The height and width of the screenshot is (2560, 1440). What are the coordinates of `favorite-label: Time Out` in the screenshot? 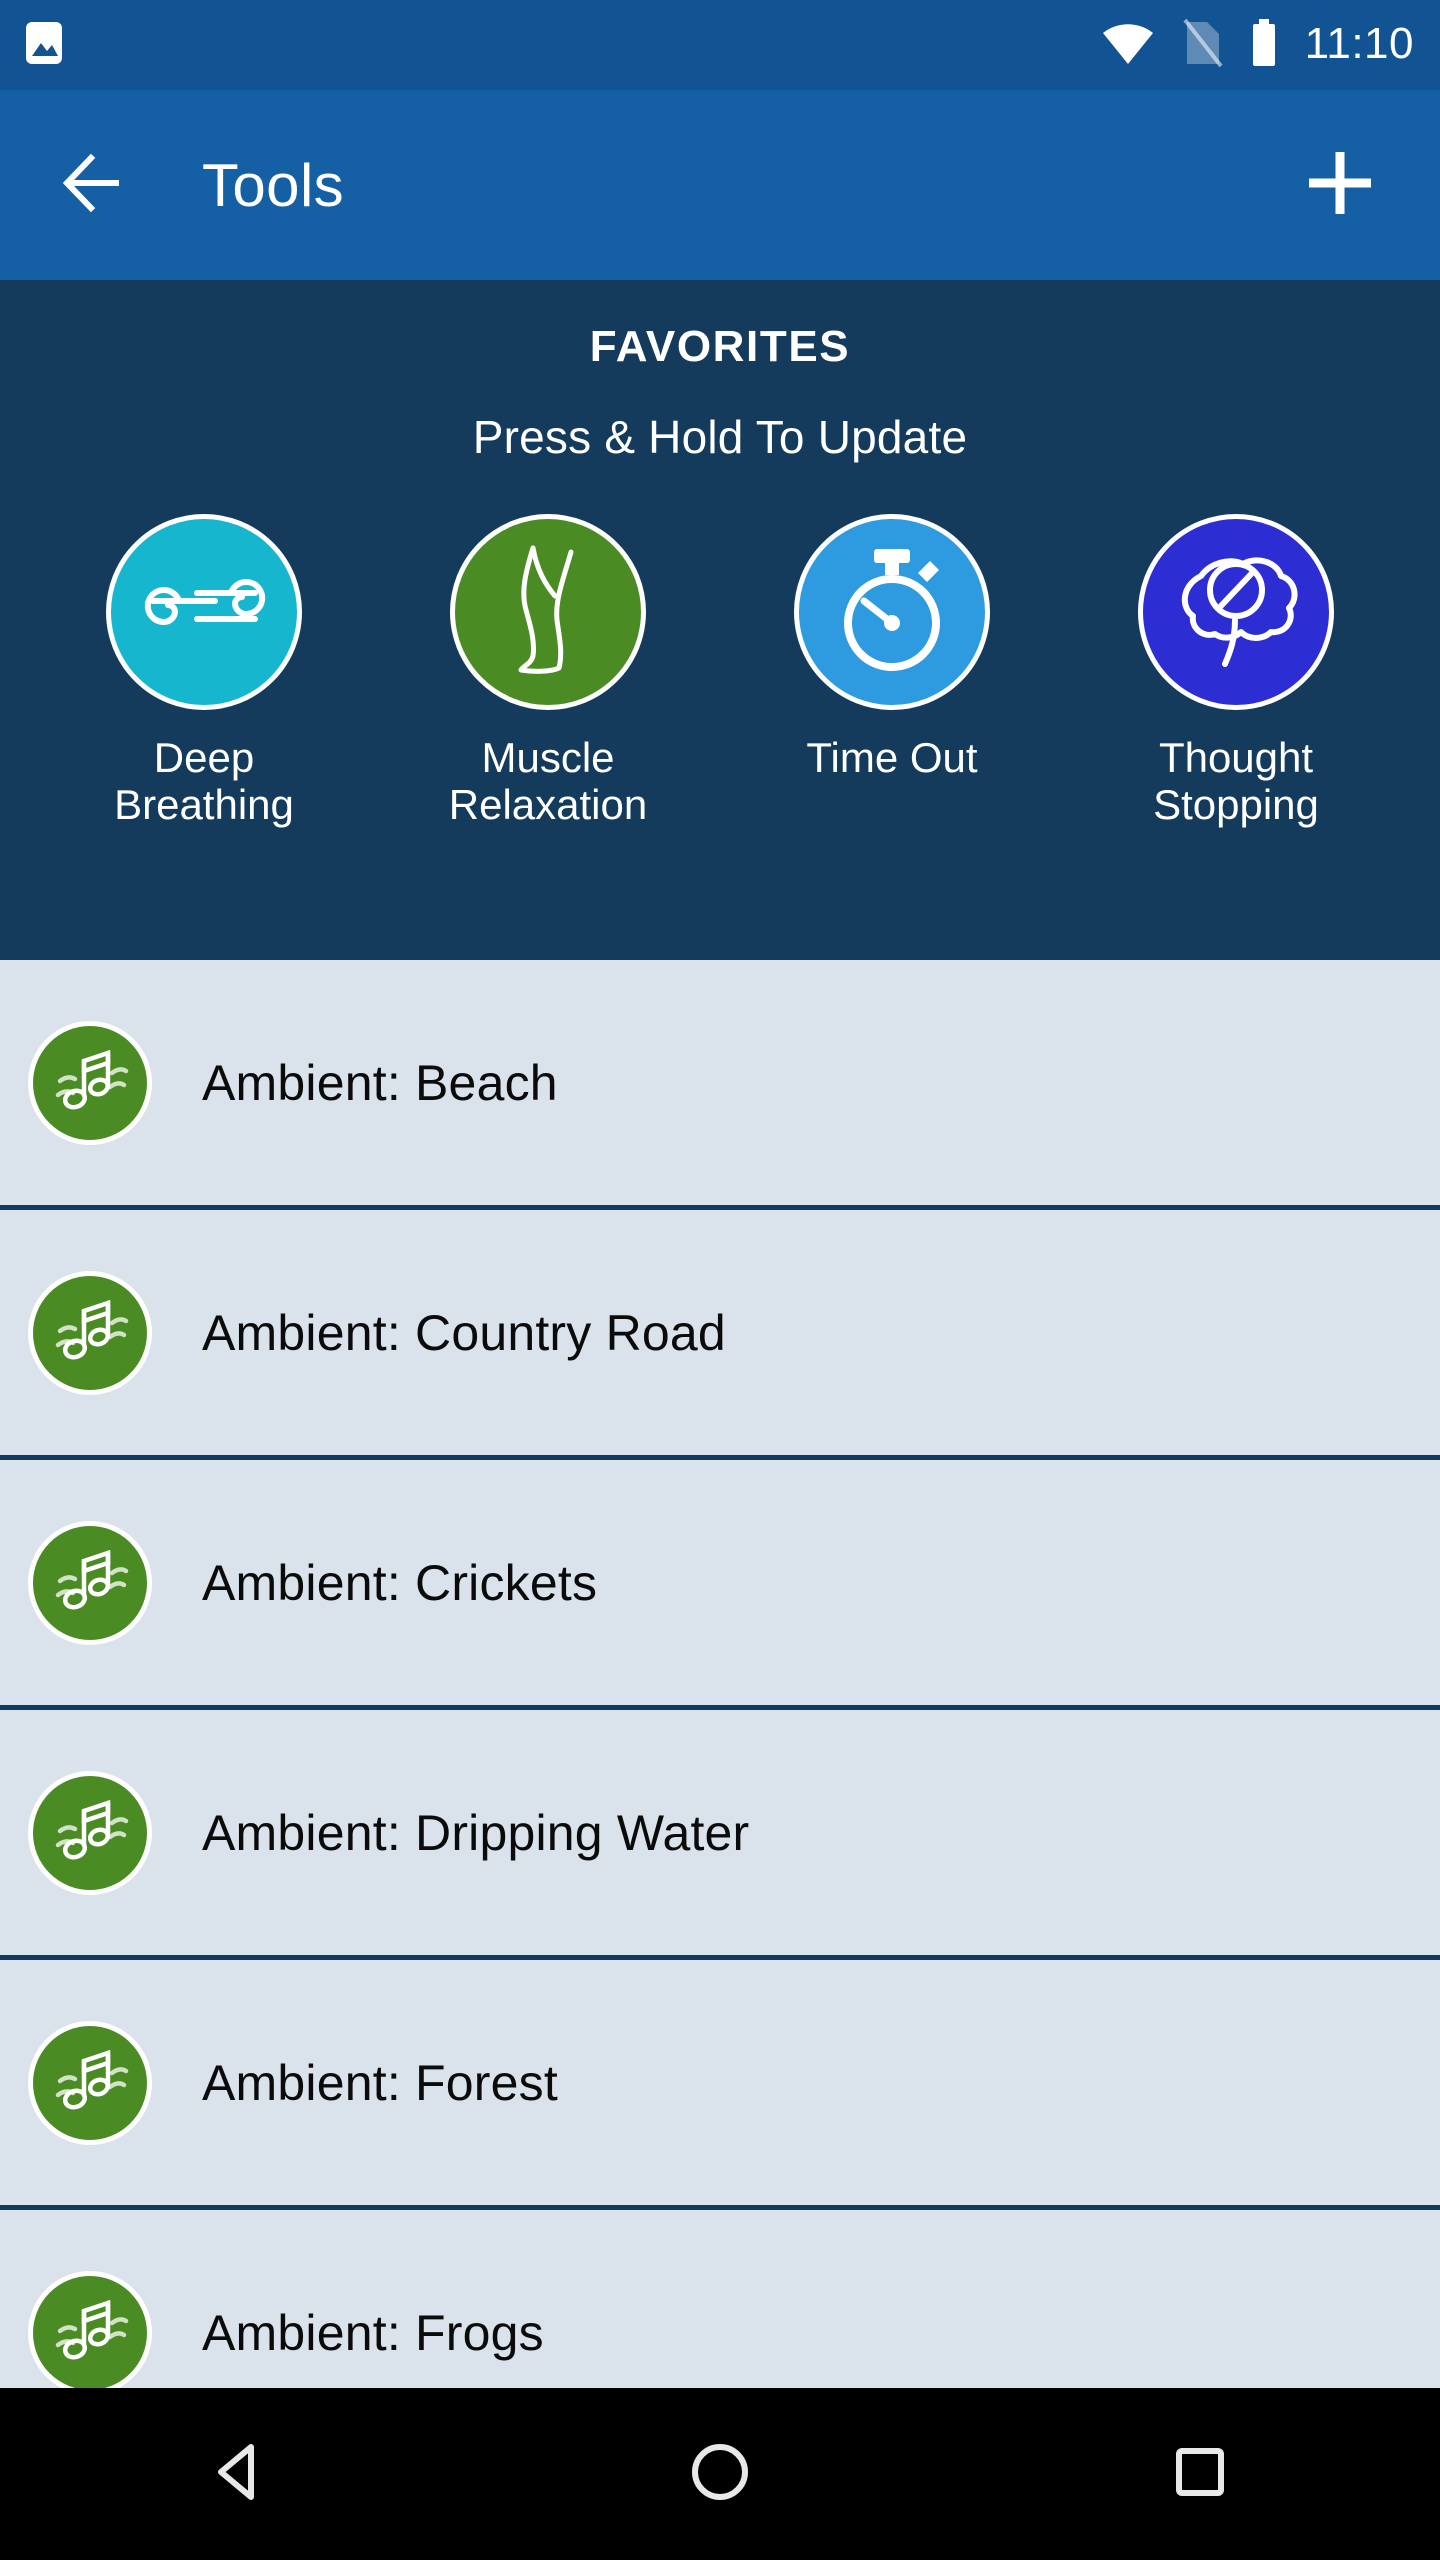 It's located at (892, 757).